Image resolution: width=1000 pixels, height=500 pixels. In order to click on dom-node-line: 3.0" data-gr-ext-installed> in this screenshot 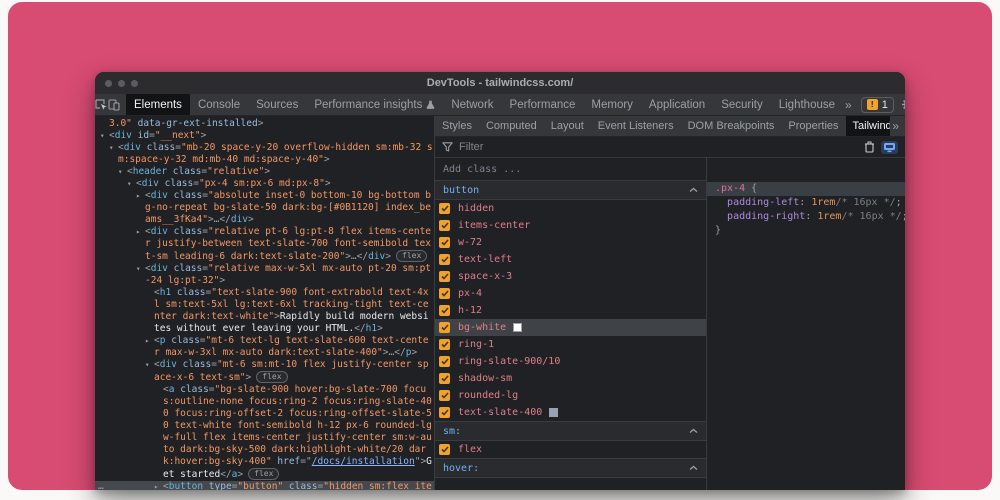, I will do `click(264, 124)`.